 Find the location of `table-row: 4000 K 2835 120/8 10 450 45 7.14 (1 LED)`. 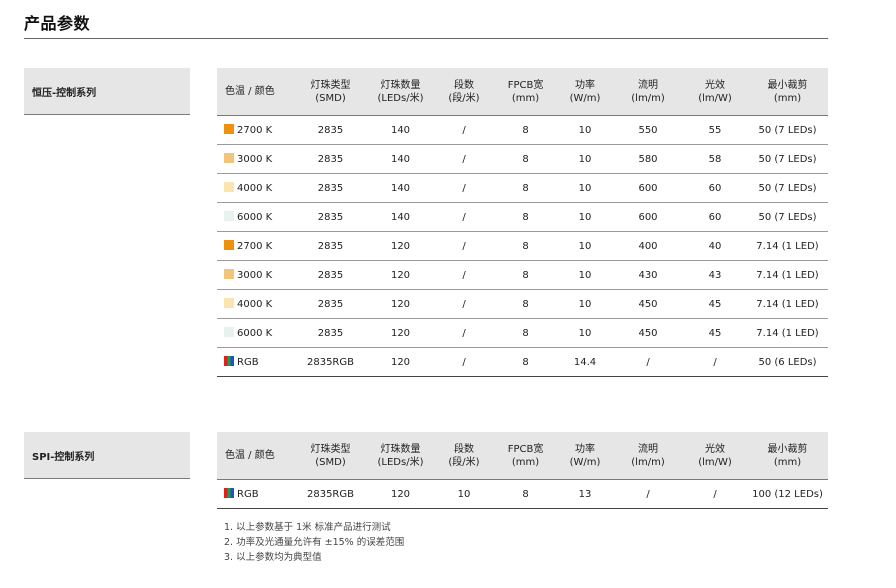

table-row: 4000 K 2835 120/8 10 450 45 7.14 (1 LED) is located at coordinates (522, 304).